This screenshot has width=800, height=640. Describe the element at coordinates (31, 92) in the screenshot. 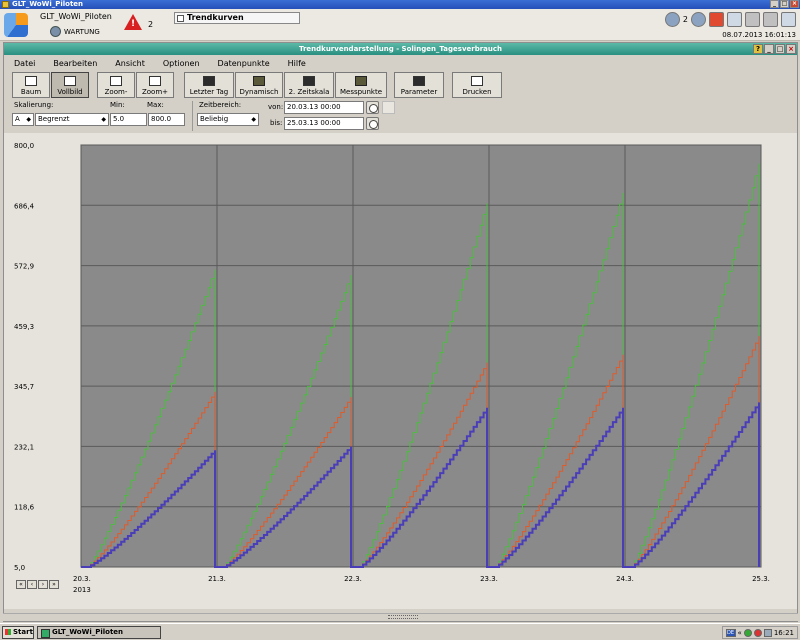

I see `baum-label: Baum` at that location.